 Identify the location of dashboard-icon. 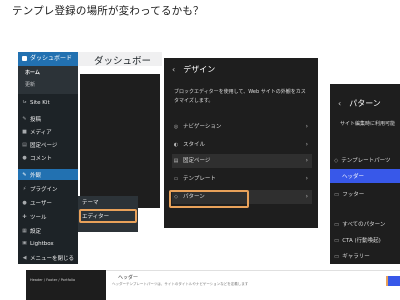
(24, 58).